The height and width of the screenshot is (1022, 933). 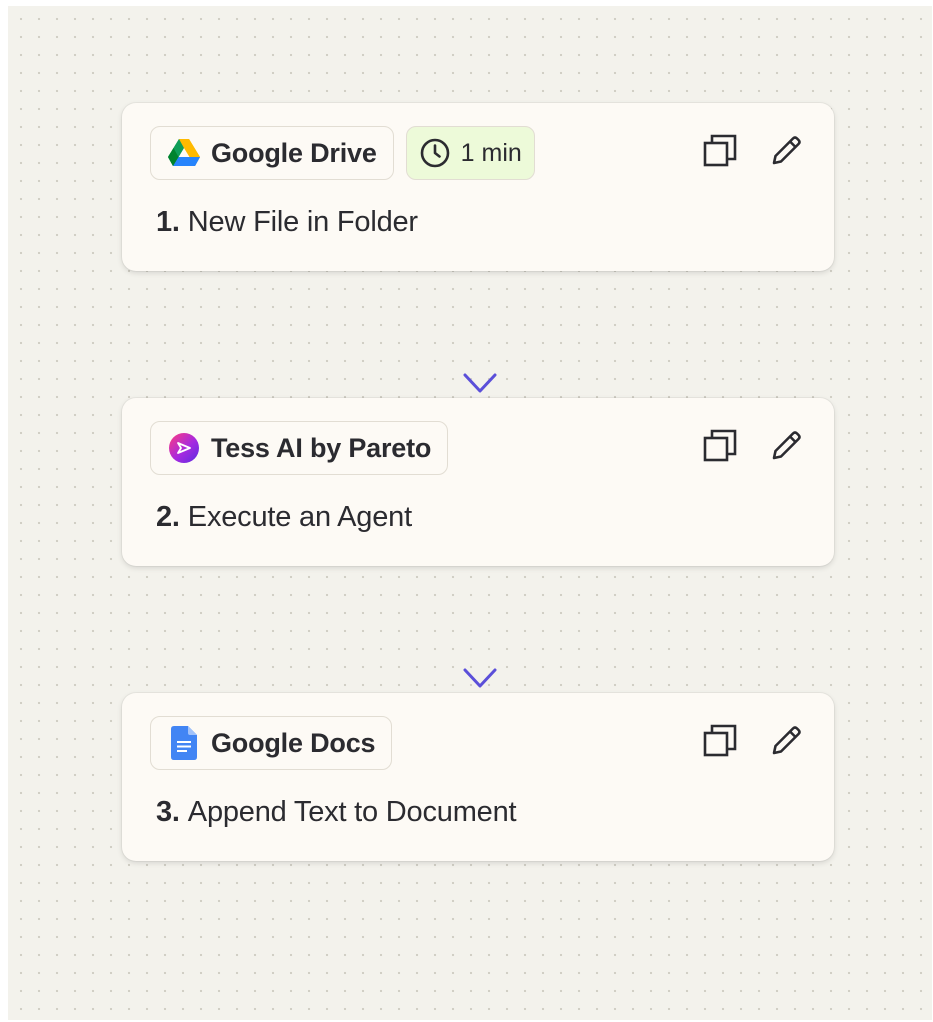 I want to click on app-chip-tess-ai: Tess AI by Pareto, so click(x=299, y=448).